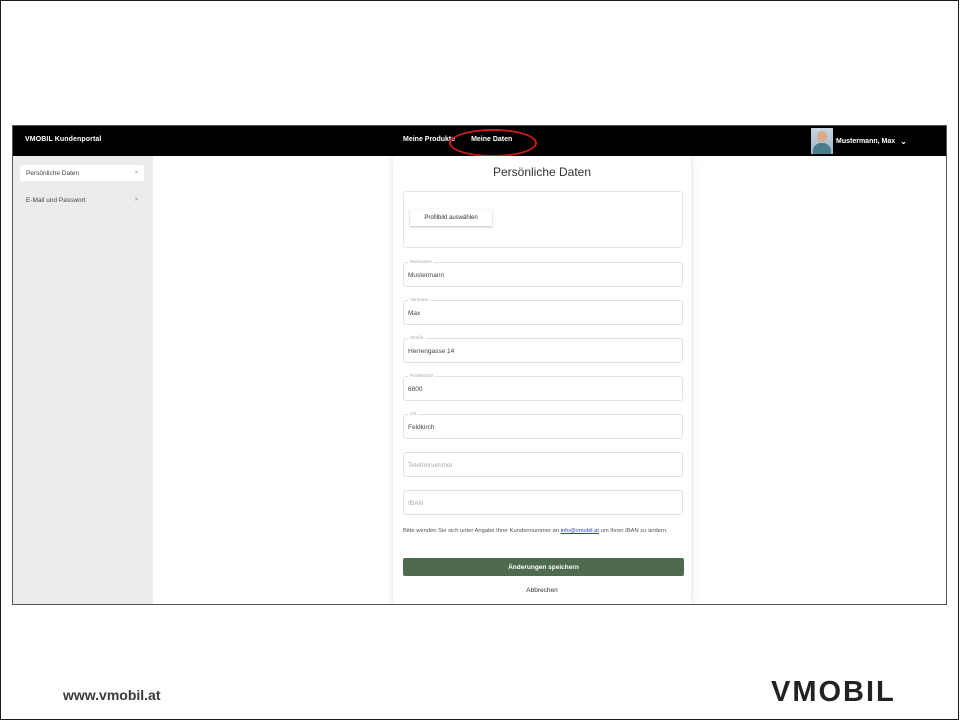 Image resolution: width=961 pixels, height=722 pixels. I want to click on user-menu: Mustermann, Max ⌄, so click(859, 141).